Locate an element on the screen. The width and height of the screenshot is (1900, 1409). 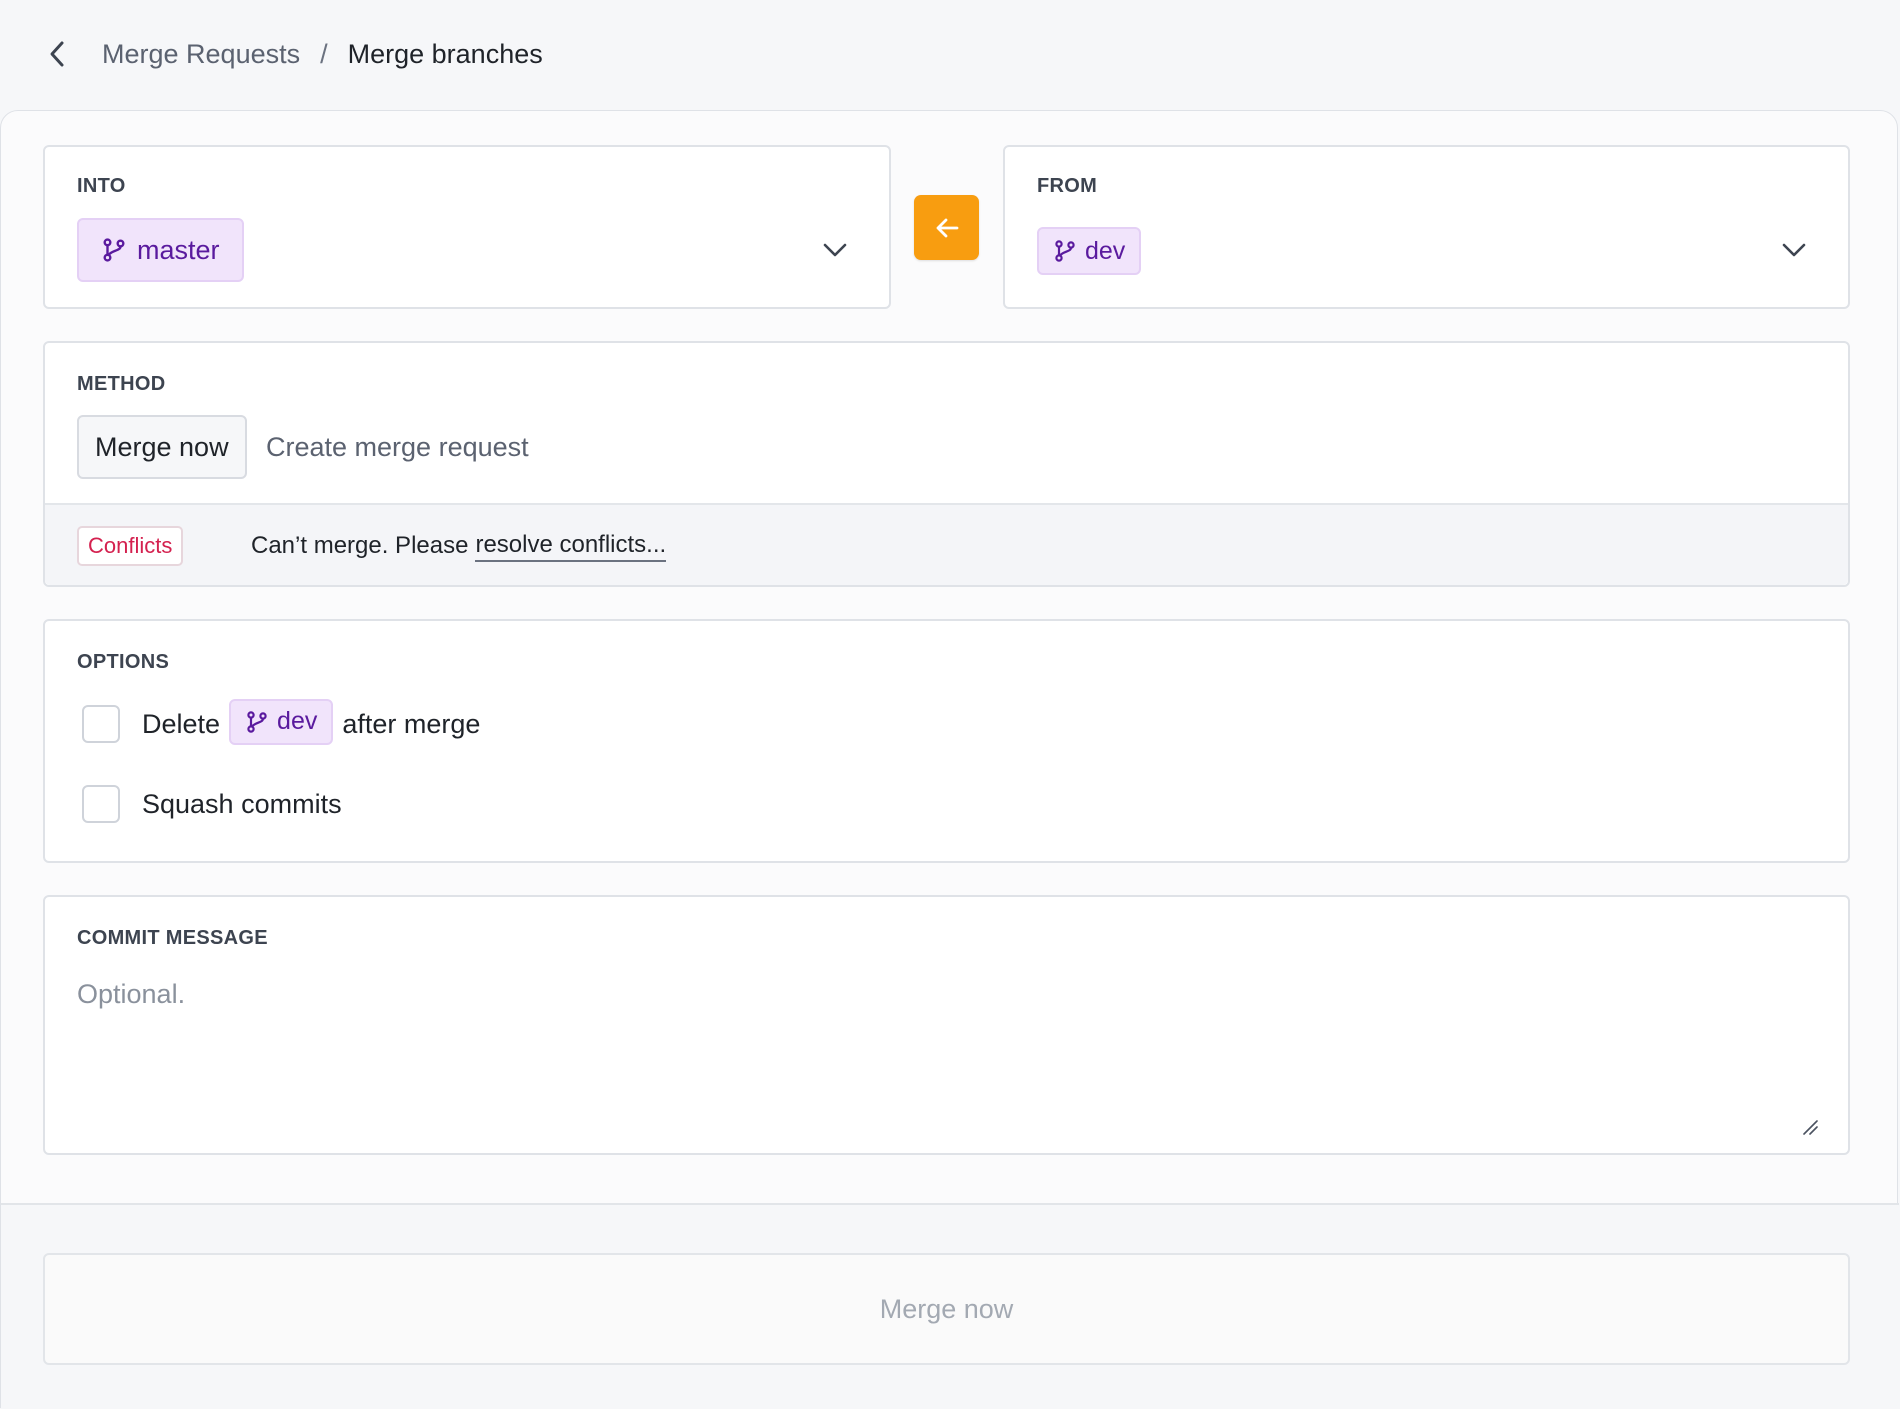
merge-now-button: Merge now is located at coordinates (946, 1309).